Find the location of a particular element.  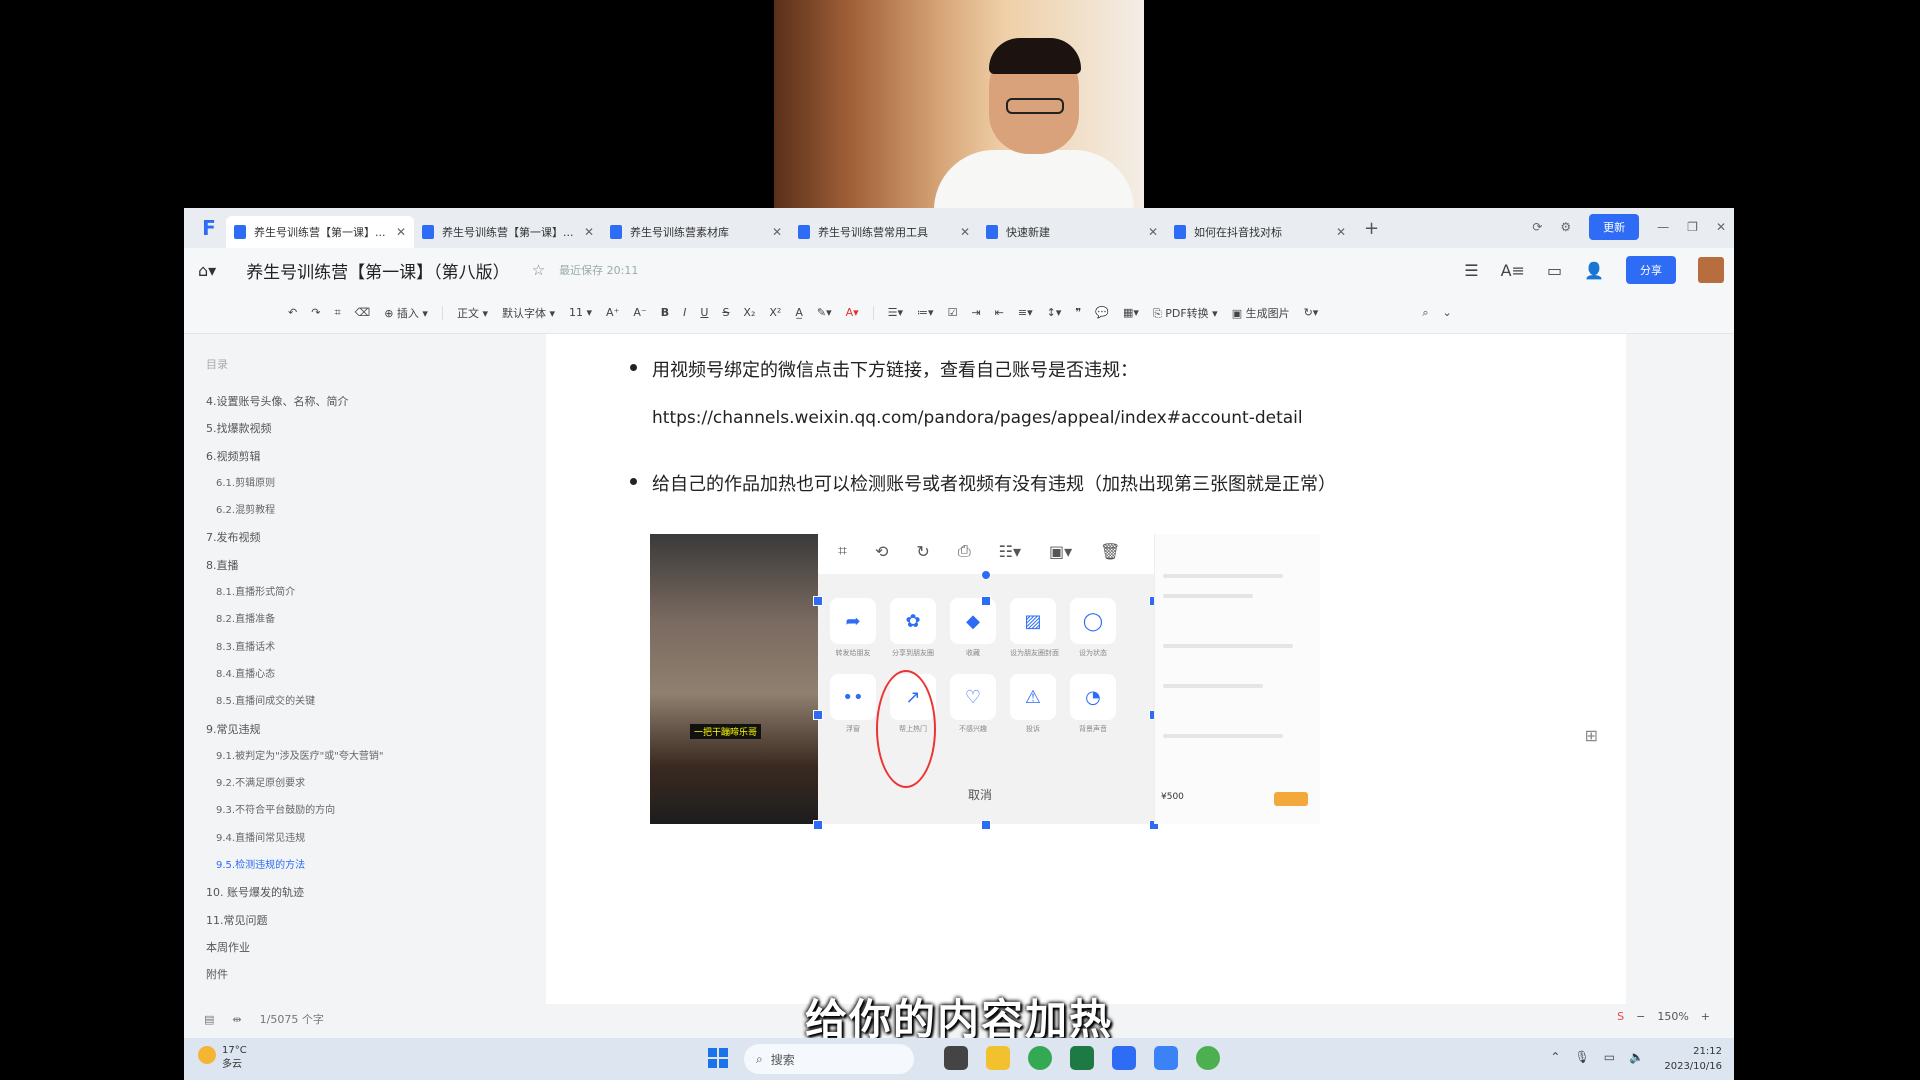

promotion-screenshot: ¥500 is located at coordinates (1237, 679).